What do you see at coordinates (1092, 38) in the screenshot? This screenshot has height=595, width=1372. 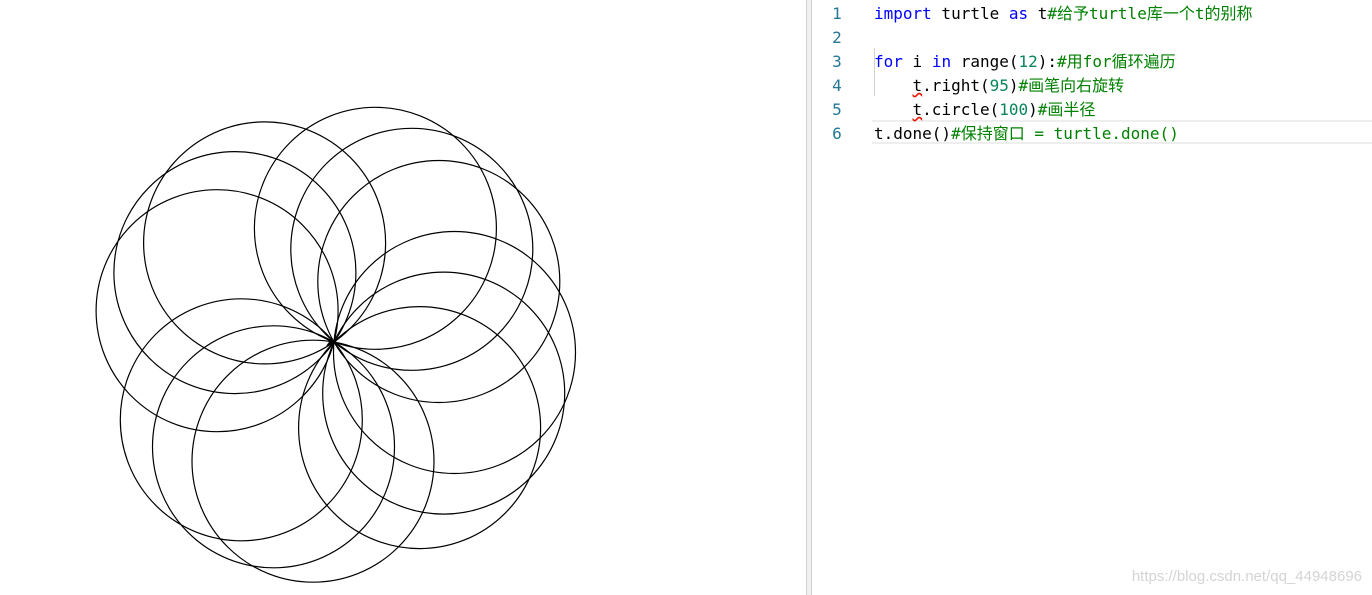 I see `code-line: 2` at bounding box center [1092, 38].